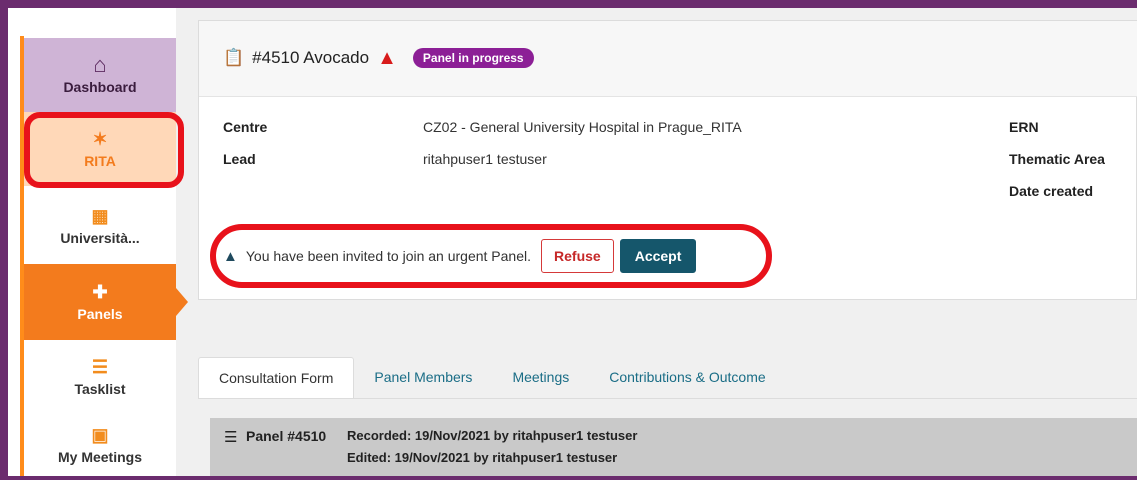  I want to click on sidebar-item-label: Panels, so click(100, 314).